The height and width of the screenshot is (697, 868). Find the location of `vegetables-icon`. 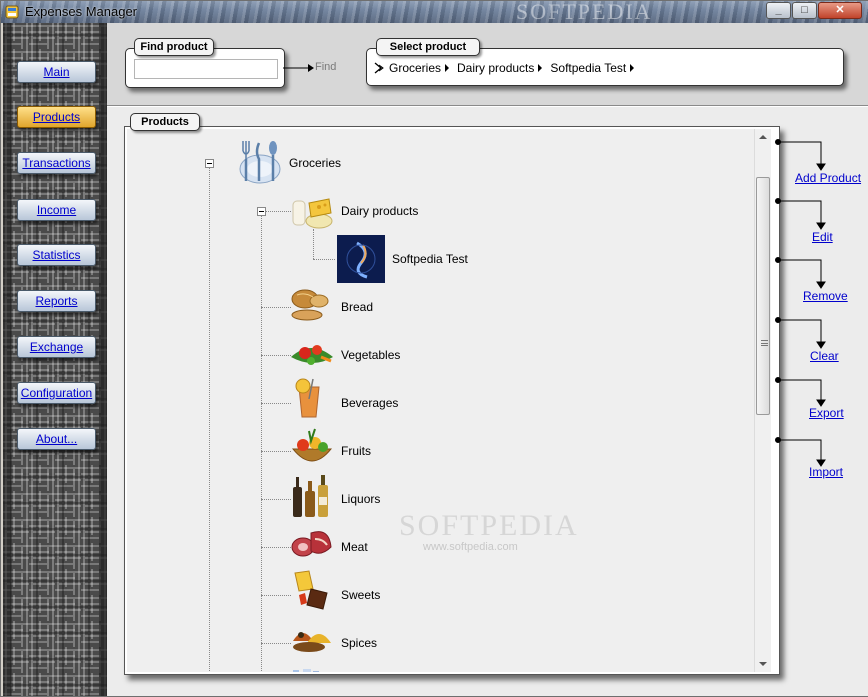

vegetables-icon is located at coordinates (312, 355).